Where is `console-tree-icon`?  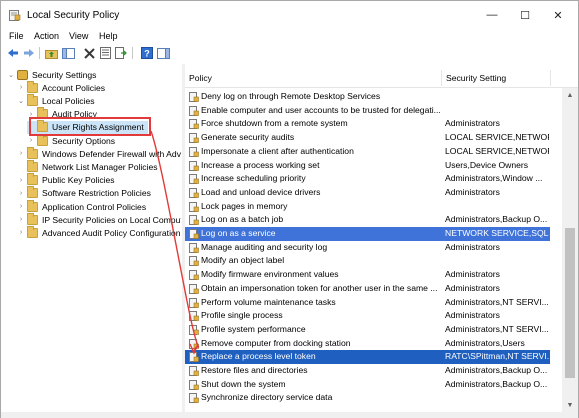 console-tree-icon is located at coordinates (68, 53).